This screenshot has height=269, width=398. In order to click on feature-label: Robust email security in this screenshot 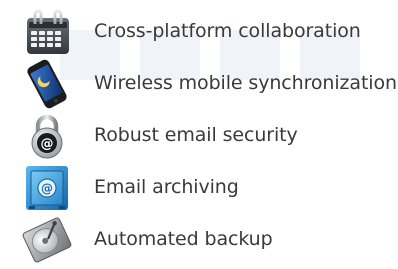, I will do `click(196, 135)`.